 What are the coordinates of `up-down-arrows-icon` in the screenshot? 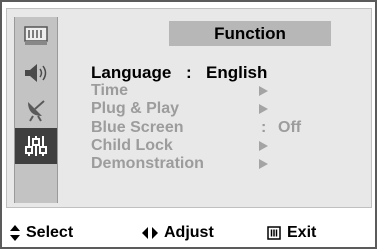 It's located at (15, 233).